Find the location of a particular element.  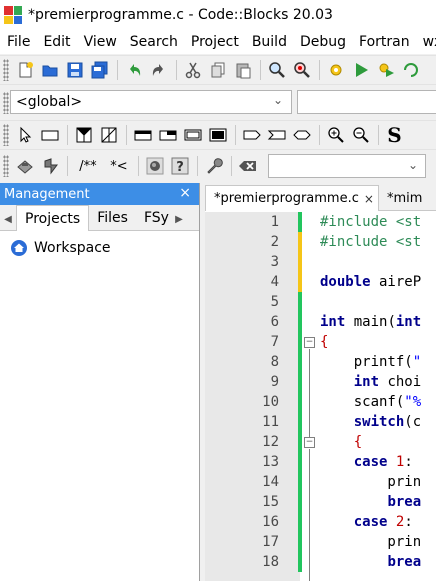

editor-tab-active: *premierprogramme.c × is located at coordinates (292, 198).